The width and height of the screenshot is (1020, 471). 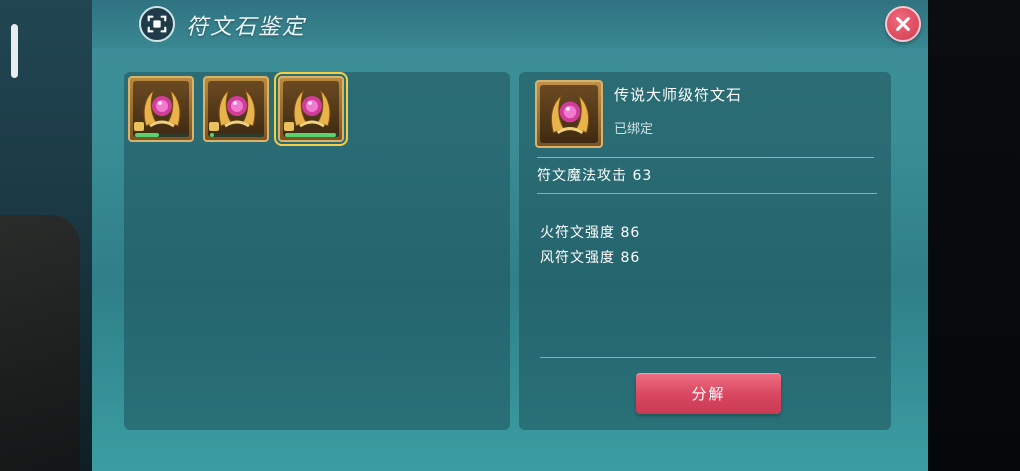 I want to click on close-icon, so click(x=903, y=24).